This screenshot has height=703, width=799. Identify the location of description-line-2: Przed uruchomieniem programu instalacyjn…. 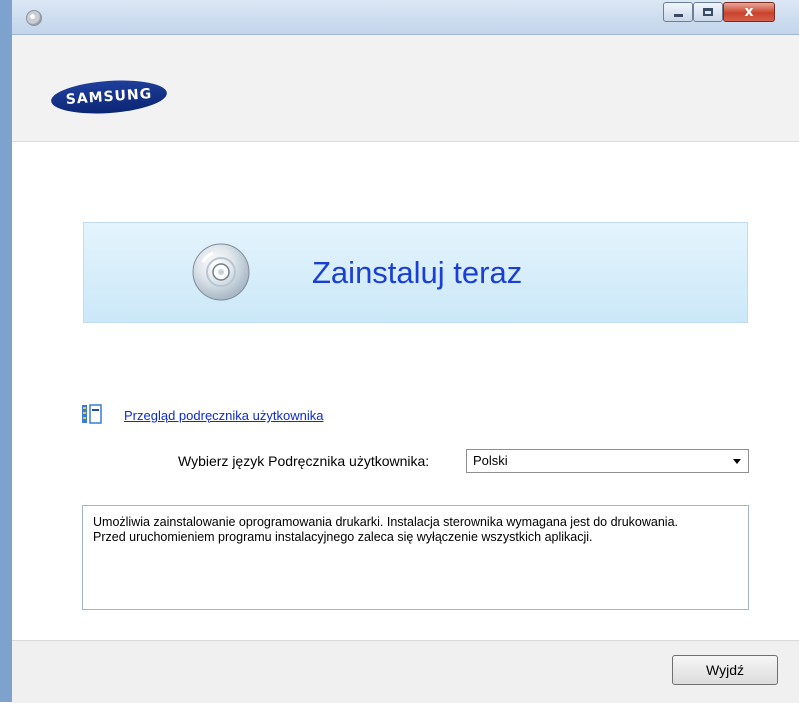
(343, 537).